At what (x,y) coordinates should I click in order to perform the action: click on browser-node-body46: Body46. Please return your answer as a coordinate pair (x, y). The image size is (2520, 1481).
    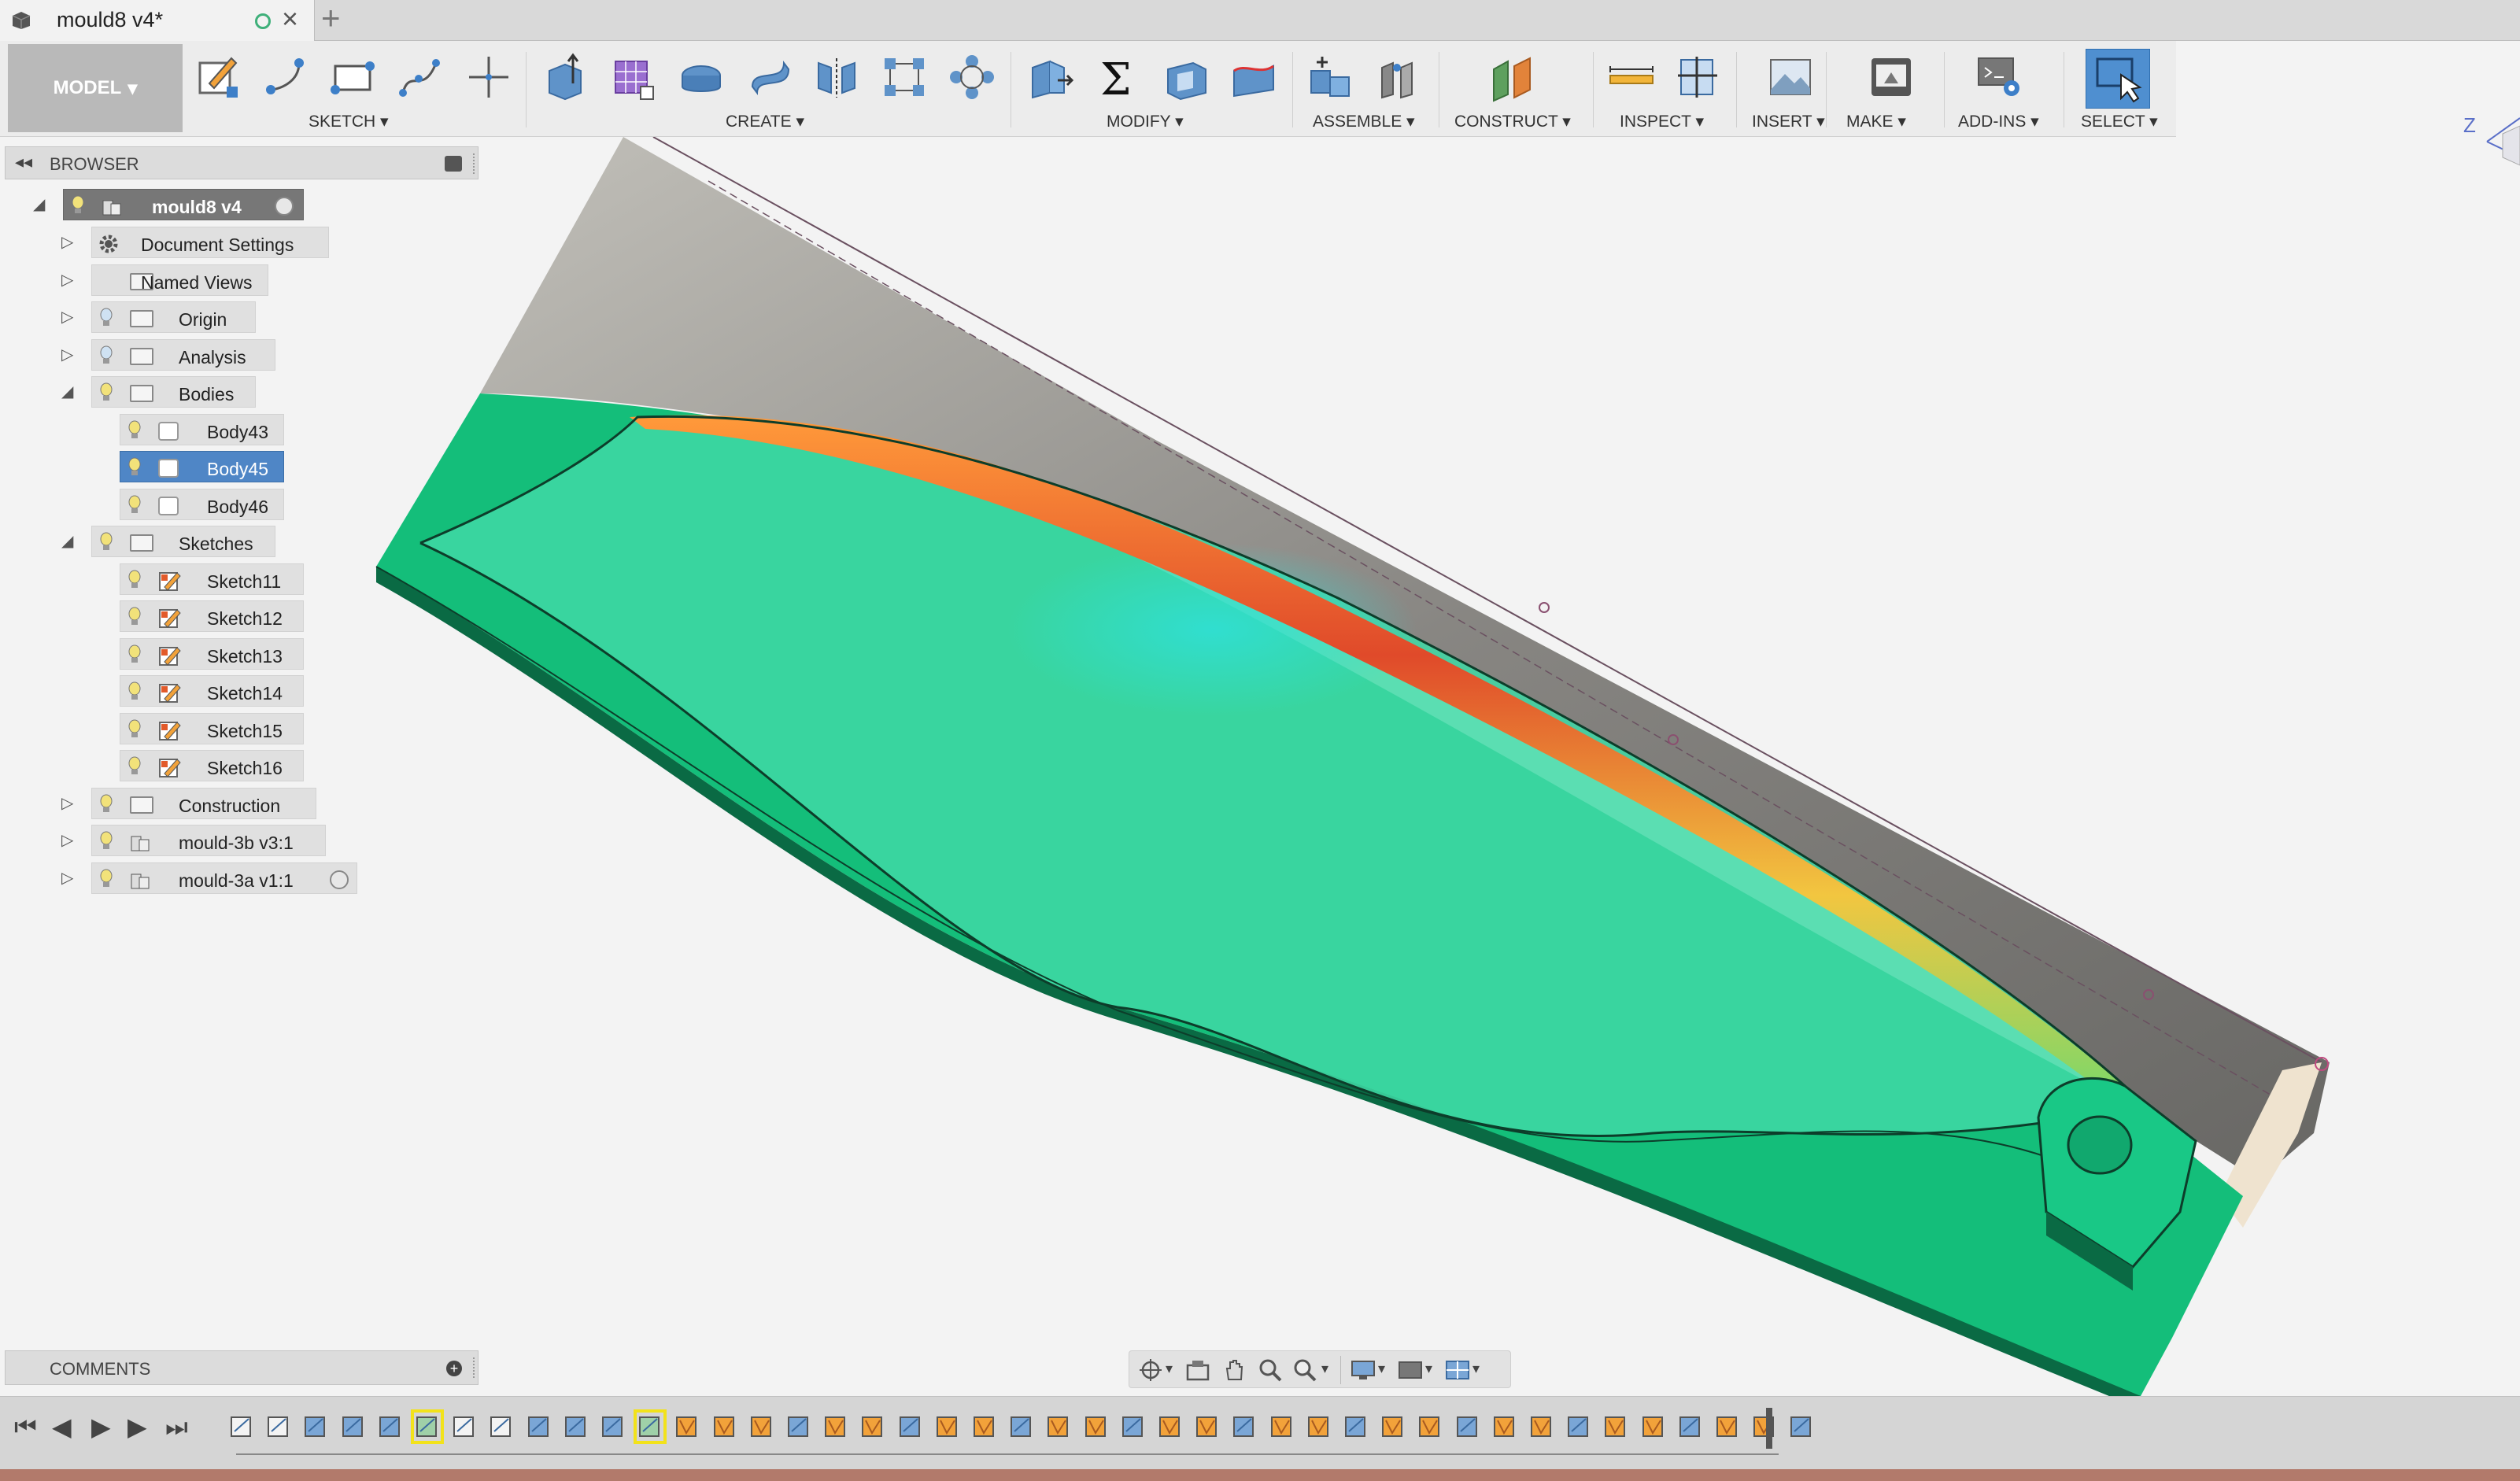
    Looking at the image, I should click on (236, 504).